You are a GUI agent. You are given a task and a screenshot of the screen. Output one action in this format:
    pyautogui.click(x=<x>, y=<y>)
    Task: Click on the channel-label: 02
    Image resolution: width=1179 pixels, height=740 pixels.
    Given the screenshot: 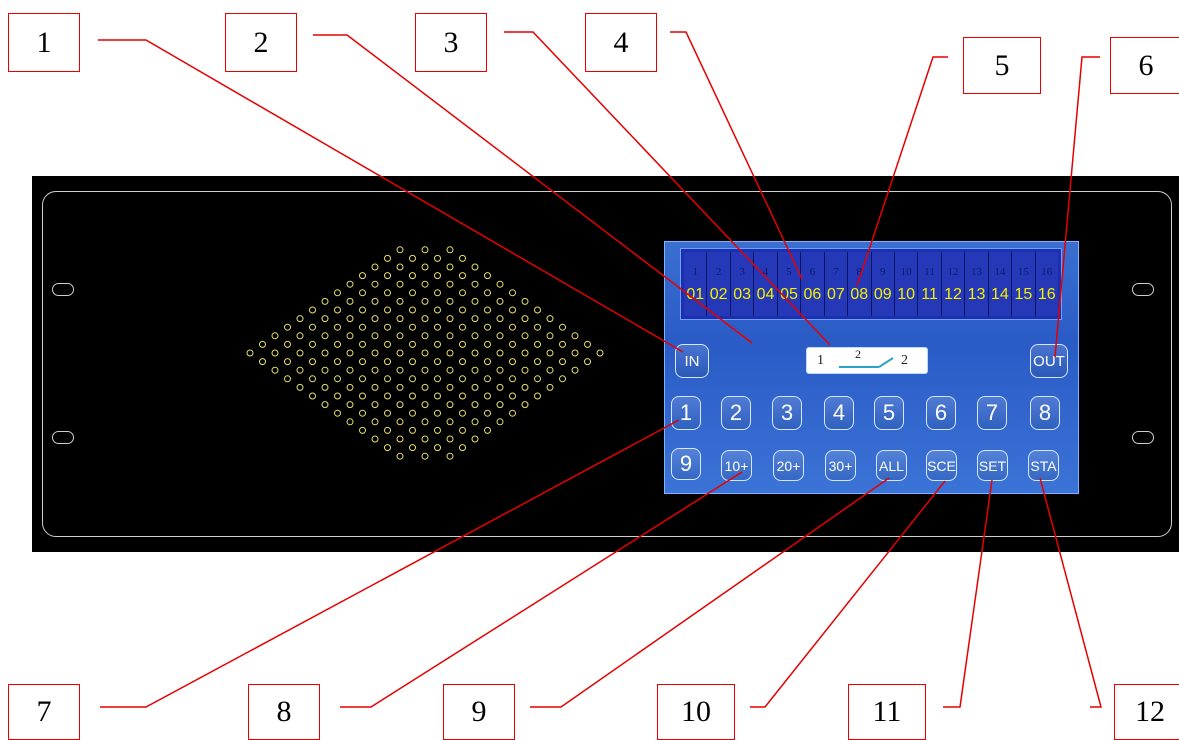 What is the action you would take?
    pyautogui.click(x=718, y=294)
    